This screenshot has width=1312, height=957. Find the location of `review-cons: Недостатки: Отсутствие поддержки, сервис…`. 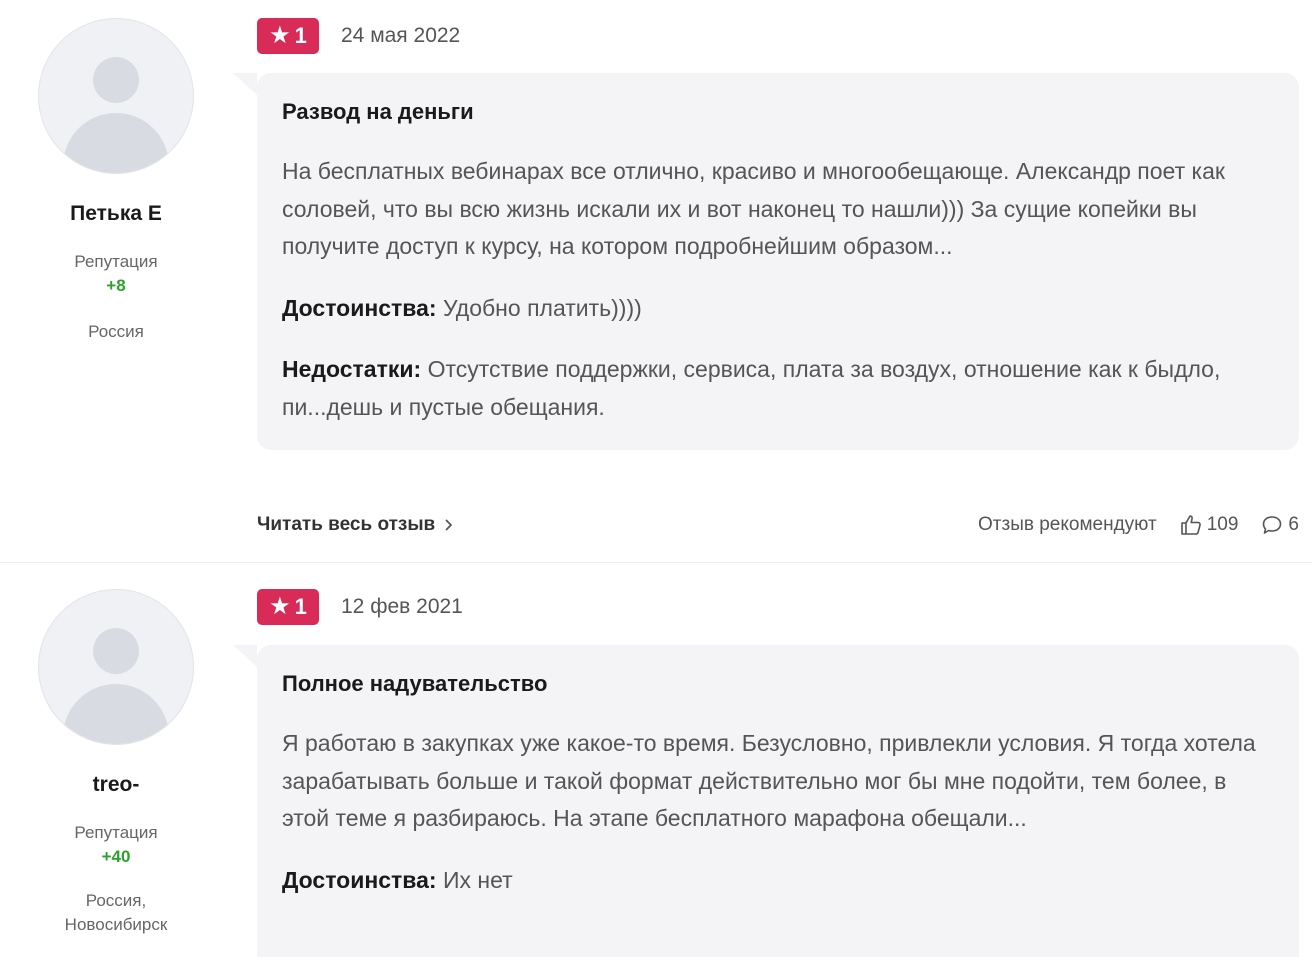

review-cons: Недостатки: Отсутствие поддержки, сервис… is located at coordinates (777, 388).